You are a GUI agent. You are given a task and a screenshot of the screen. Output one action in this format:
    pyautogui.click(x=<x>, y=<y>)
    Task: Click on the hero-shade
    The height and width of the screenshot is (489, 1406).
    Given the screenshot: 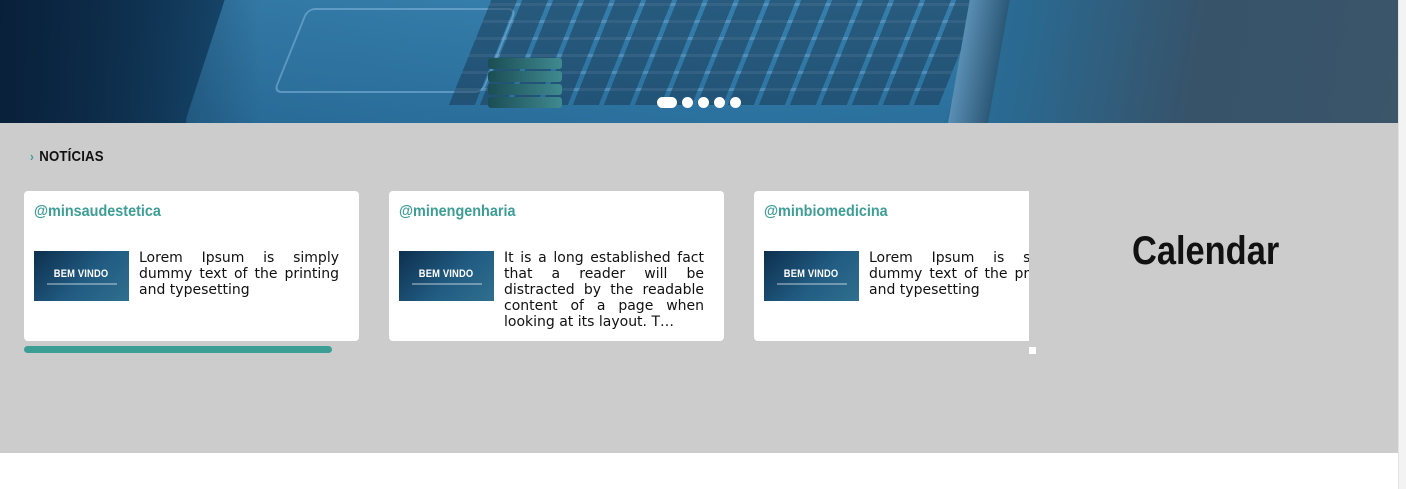 What is the action you would take?
    pyautogui.click(x=130, y=61)
    